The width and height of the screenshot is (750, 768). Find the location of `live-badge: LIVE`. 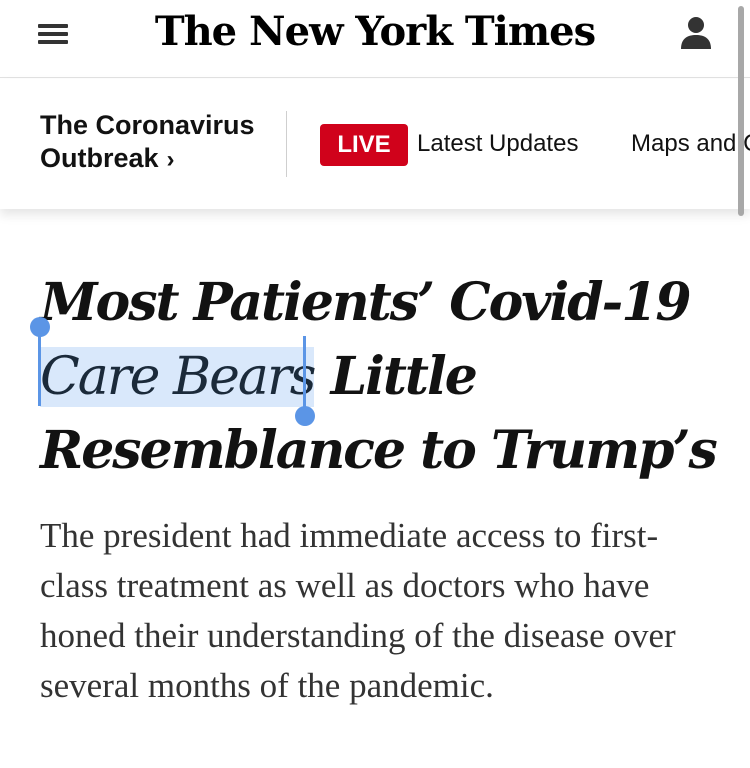

live-badge: LIVE is located at coordinates (364, 145).